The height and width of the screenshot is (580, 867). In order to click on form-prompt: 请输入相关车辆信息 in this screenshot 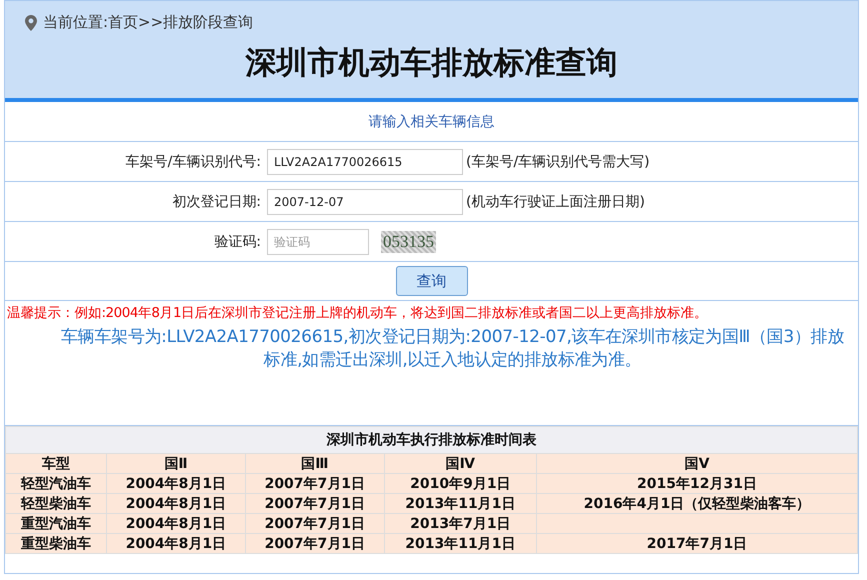, I will do `click(431, 121)`.